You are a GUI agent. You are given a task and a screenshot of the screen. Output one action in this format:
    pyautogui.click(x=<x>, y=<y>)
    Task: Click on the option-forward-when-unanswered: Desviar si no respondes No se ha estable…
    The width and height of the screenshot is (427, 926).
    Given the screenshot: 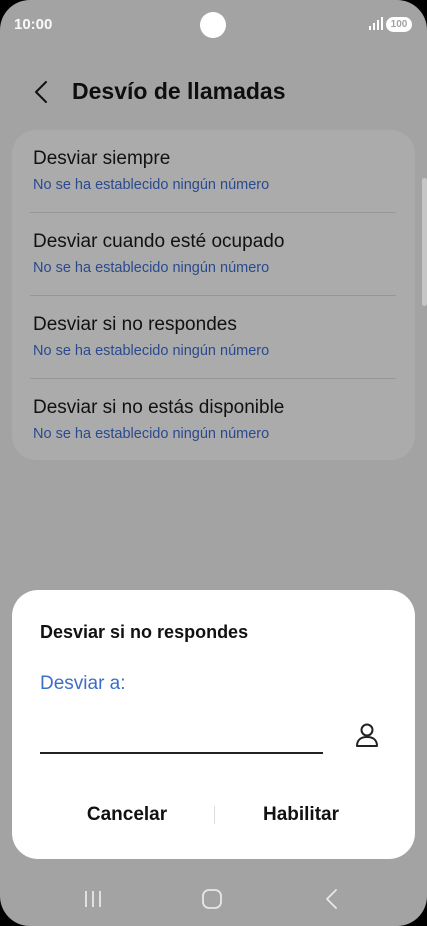 What is the action you would take?
    pyautogui.click(x=215, y=337)
    